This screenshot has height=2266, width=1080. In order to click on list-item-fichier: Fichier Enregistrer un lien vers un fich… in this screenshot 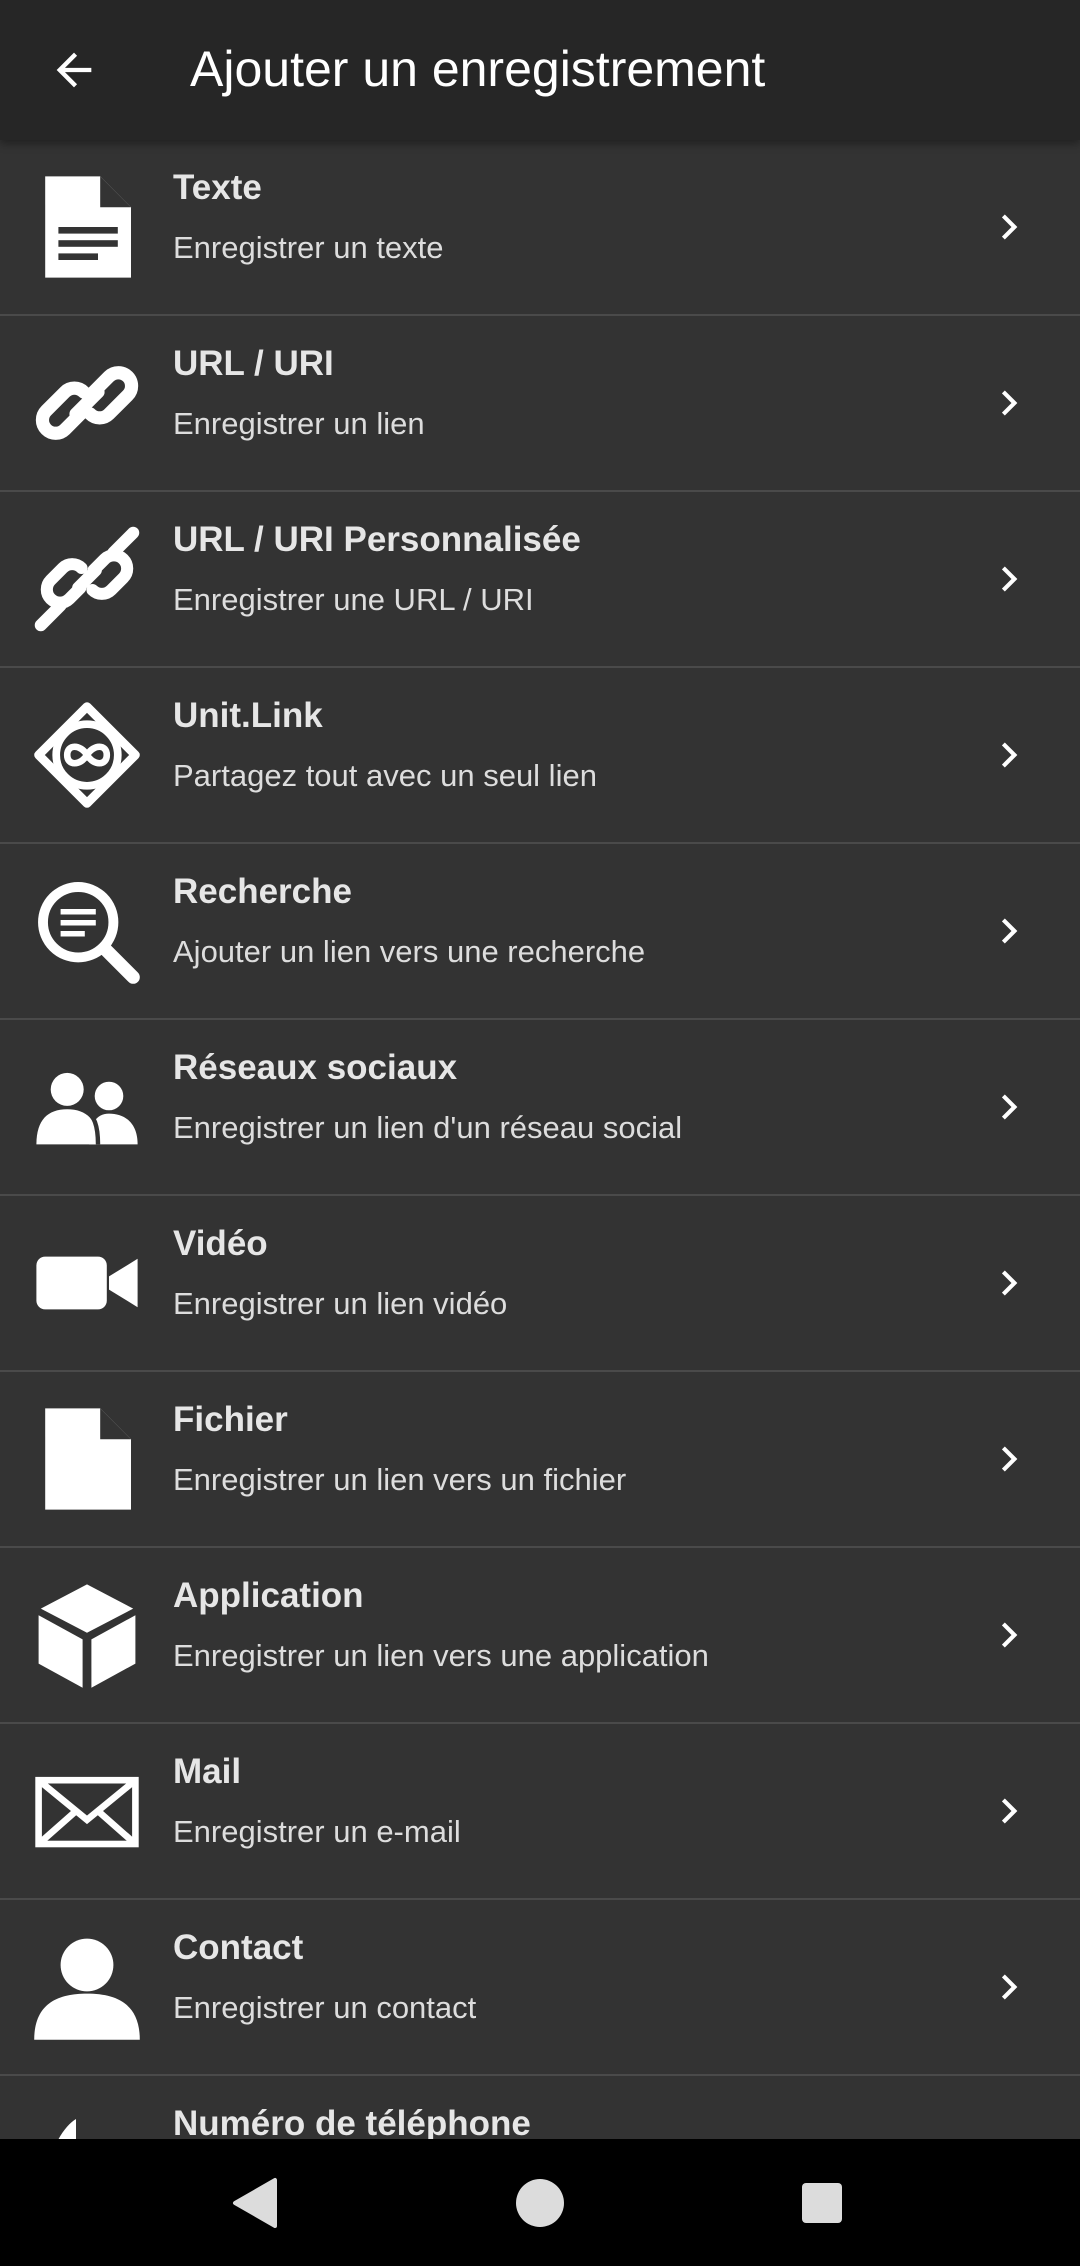, I will do `click(540, 1460)`.